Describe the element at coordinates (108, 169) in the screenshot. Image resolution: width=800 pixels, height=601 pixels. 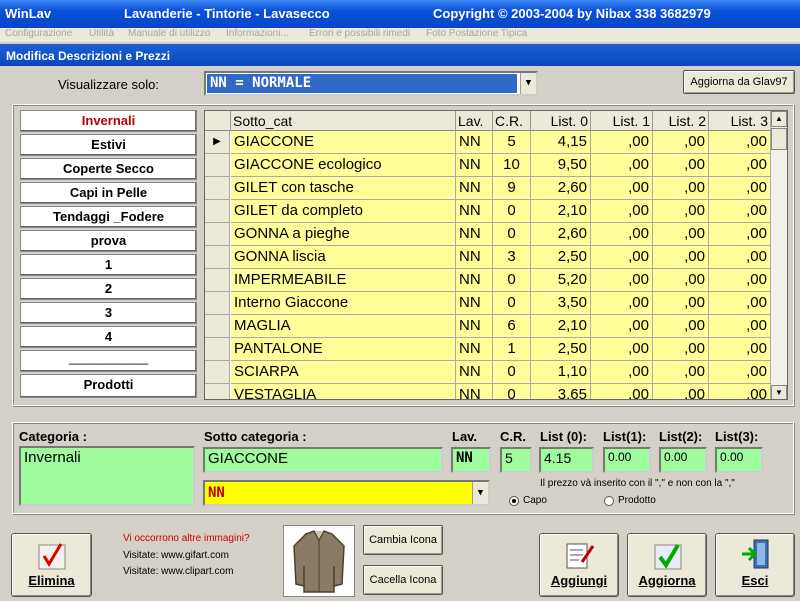
I see `category-coperte-secco: Coperte Secco` at that location.